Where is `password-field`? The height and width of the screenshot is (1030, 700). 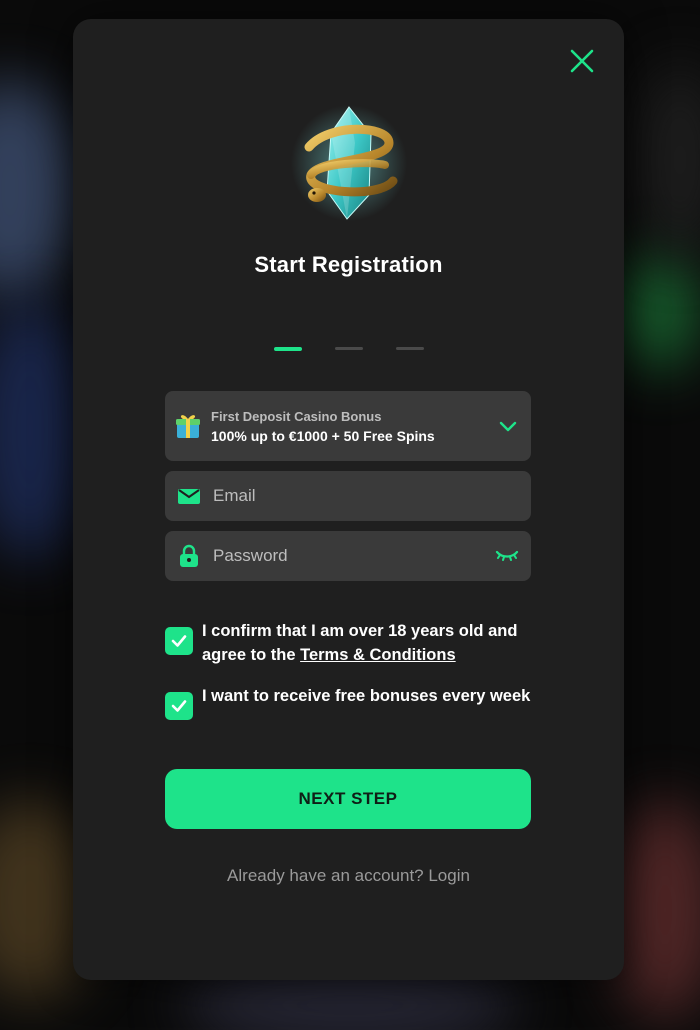
password-field is located at coordinates (348, 556).